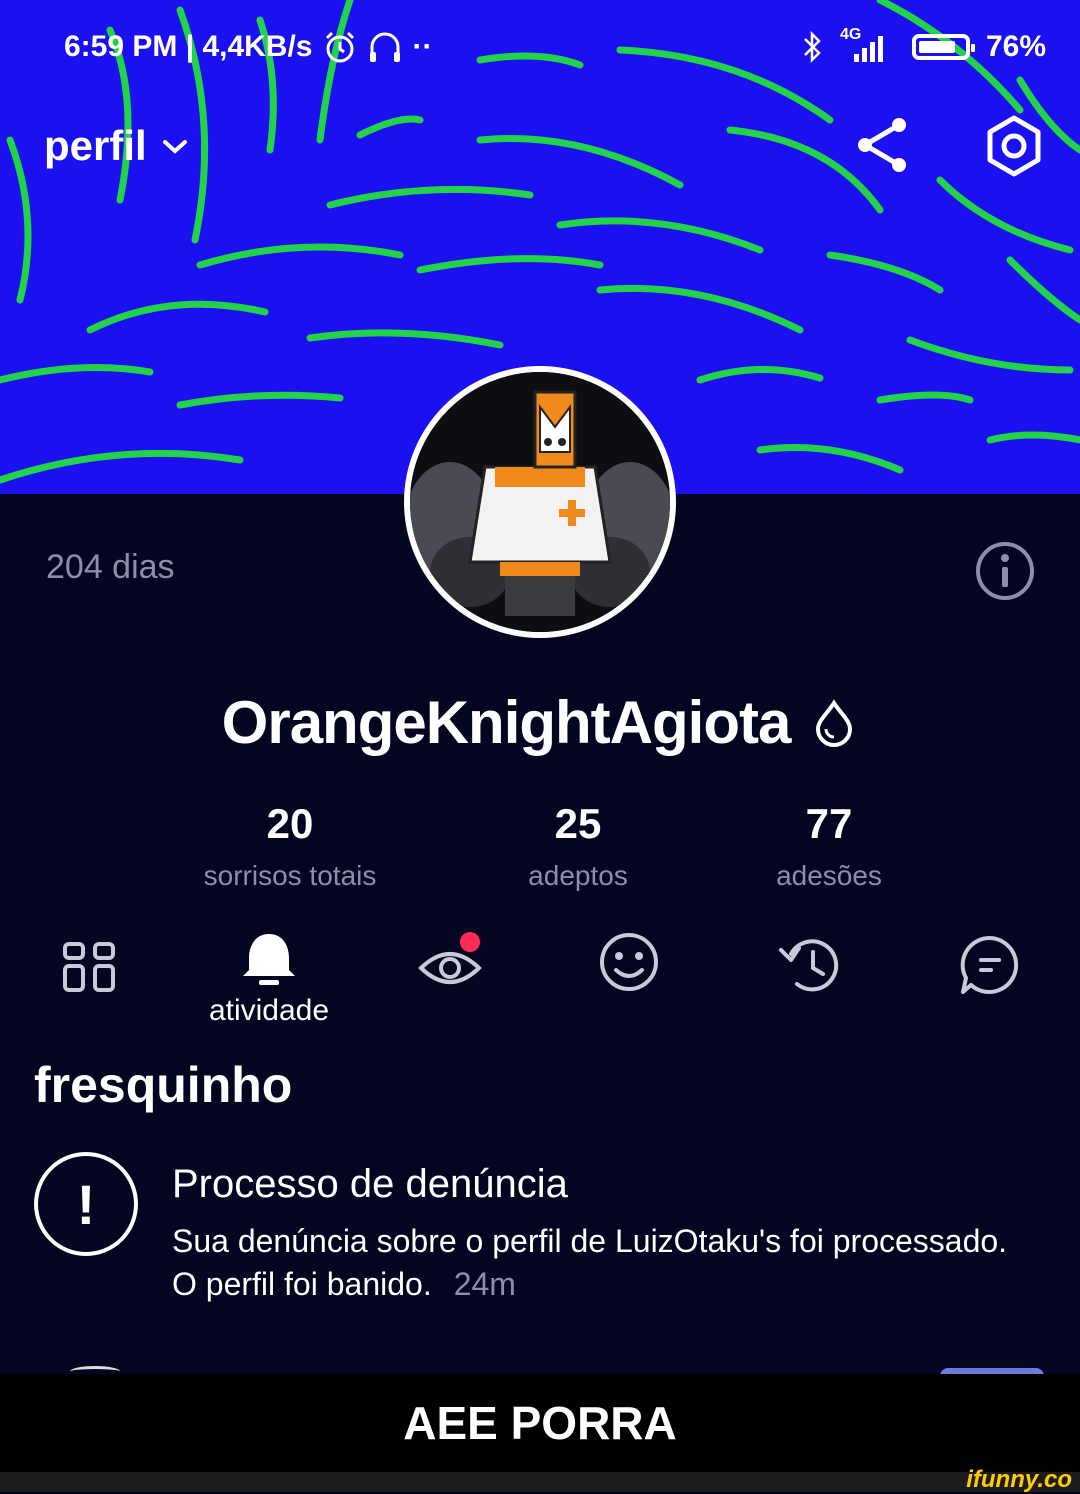  I want to click on alert-icon: !, so click(86, 1204).